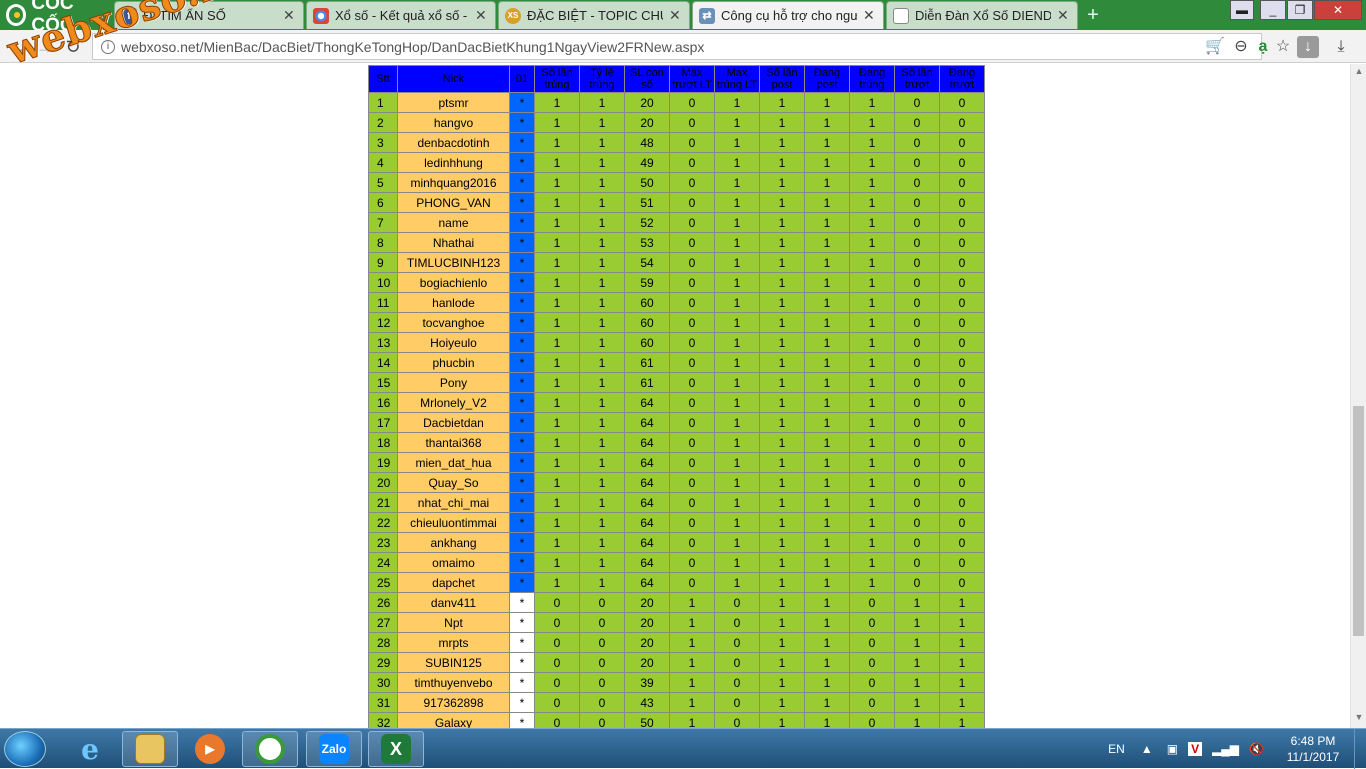 This screenshot has height=769, width=1366. What do you see at coordinates (1263, 47) in the screenshot?
I see `spellcheck-icon: ạ` at bounding box center [1263, 47].